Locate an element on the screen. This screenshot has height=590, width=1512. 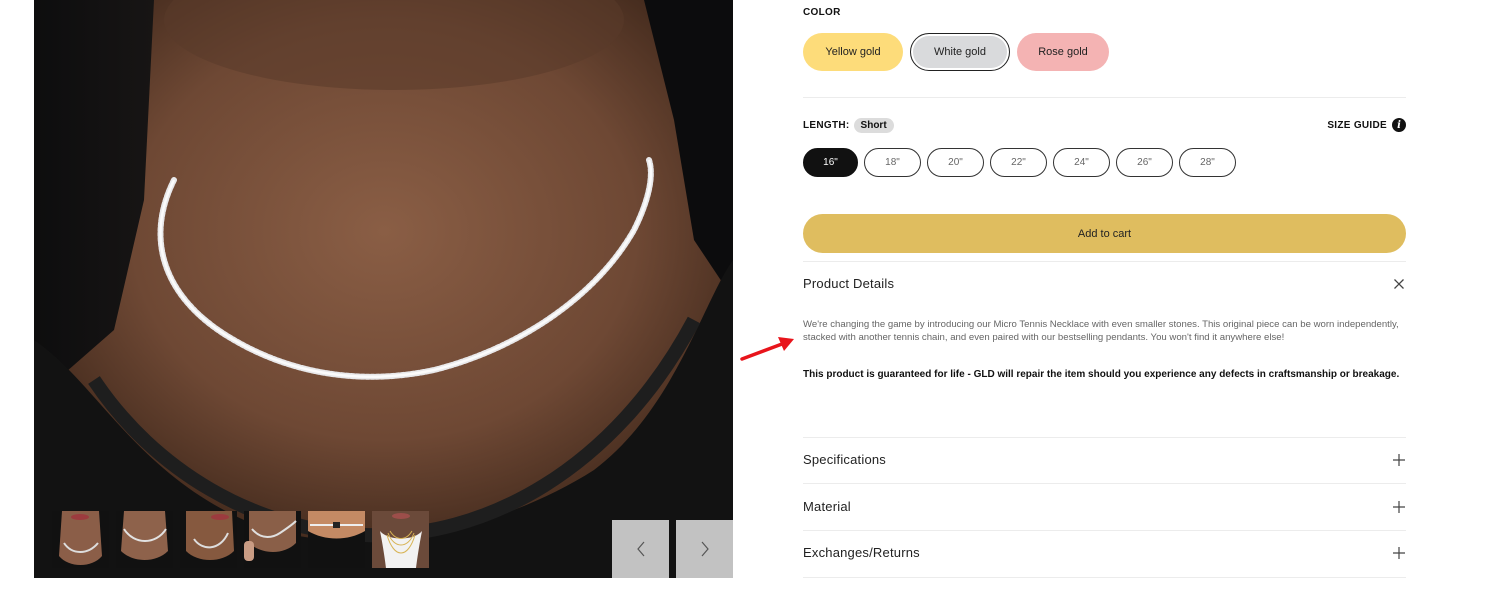
length-option-26: 26" is located at coordinates (1144, 162).